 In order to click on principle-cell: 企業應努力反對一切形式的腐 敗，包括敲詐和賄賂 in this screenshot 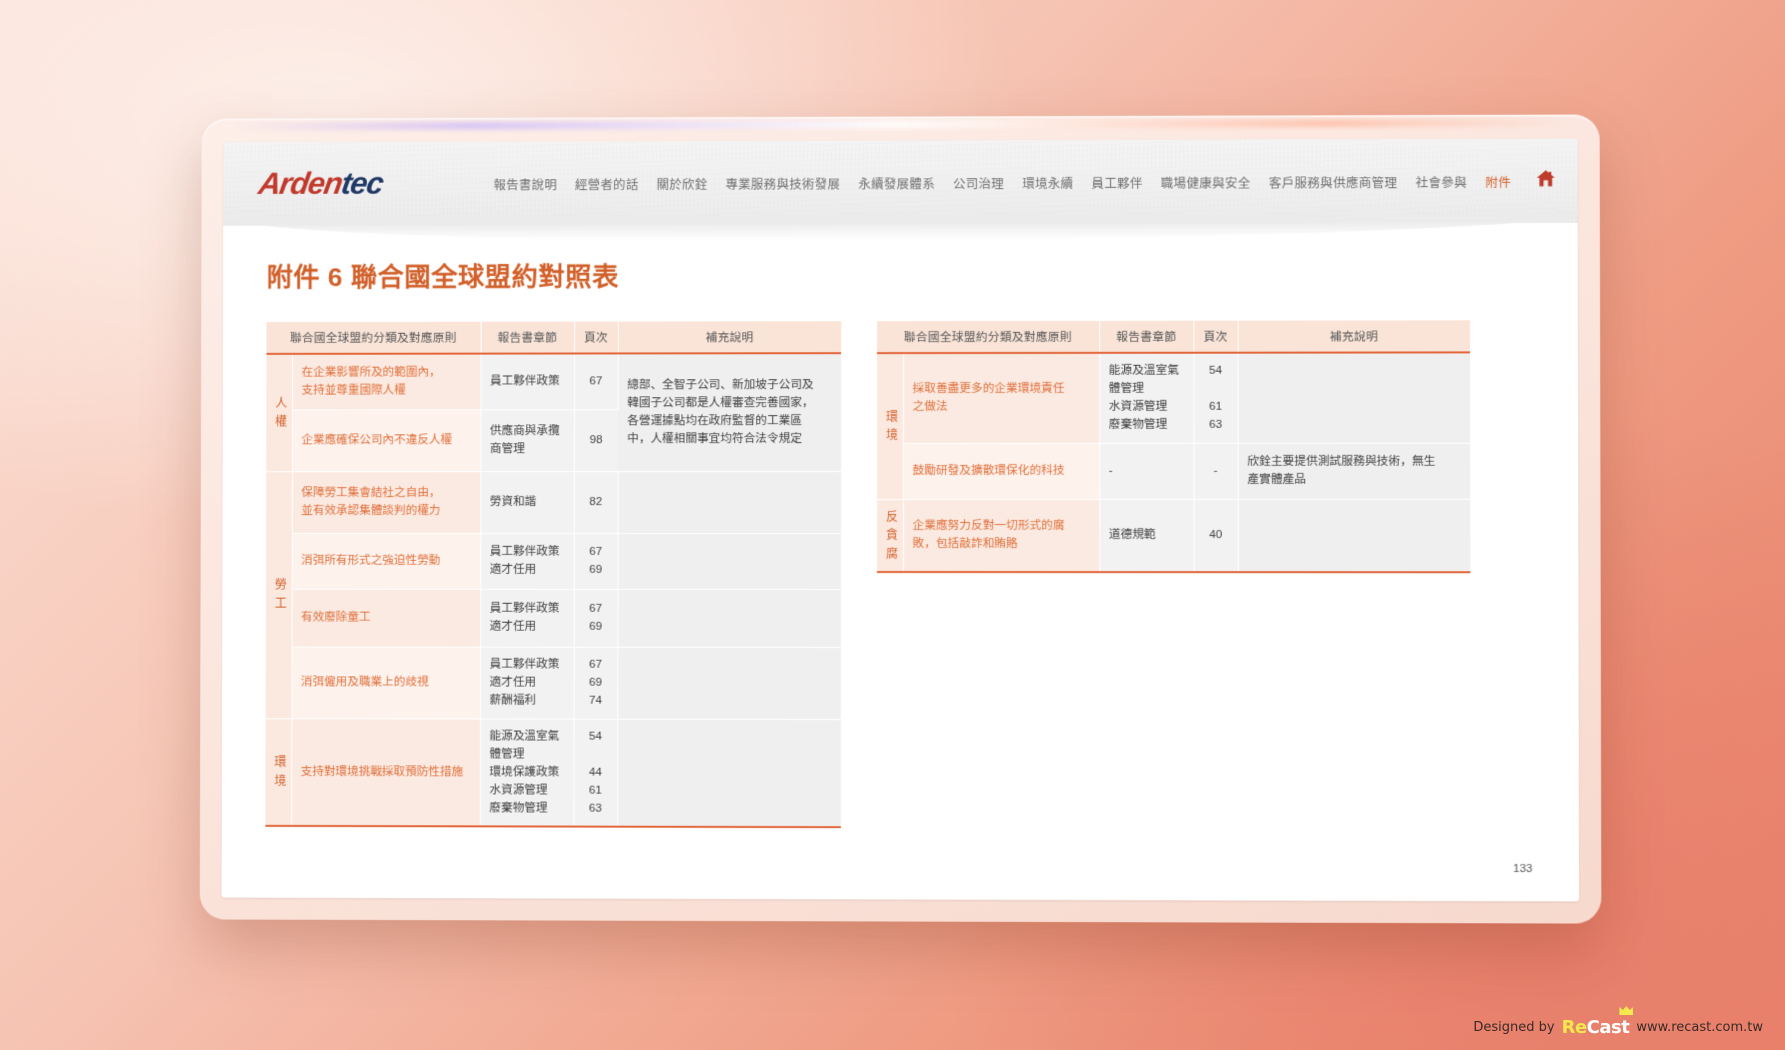, I will do `click(1001, 535)`.